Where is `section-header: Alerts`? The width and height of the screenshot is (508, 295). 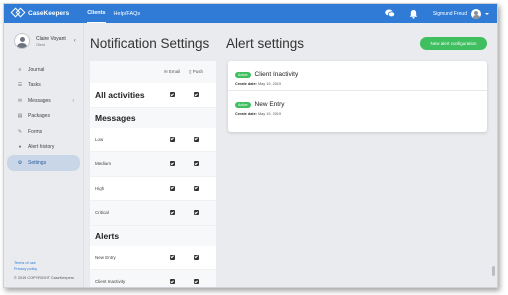 section-header: Alerts is located at coordinates (153, 235).